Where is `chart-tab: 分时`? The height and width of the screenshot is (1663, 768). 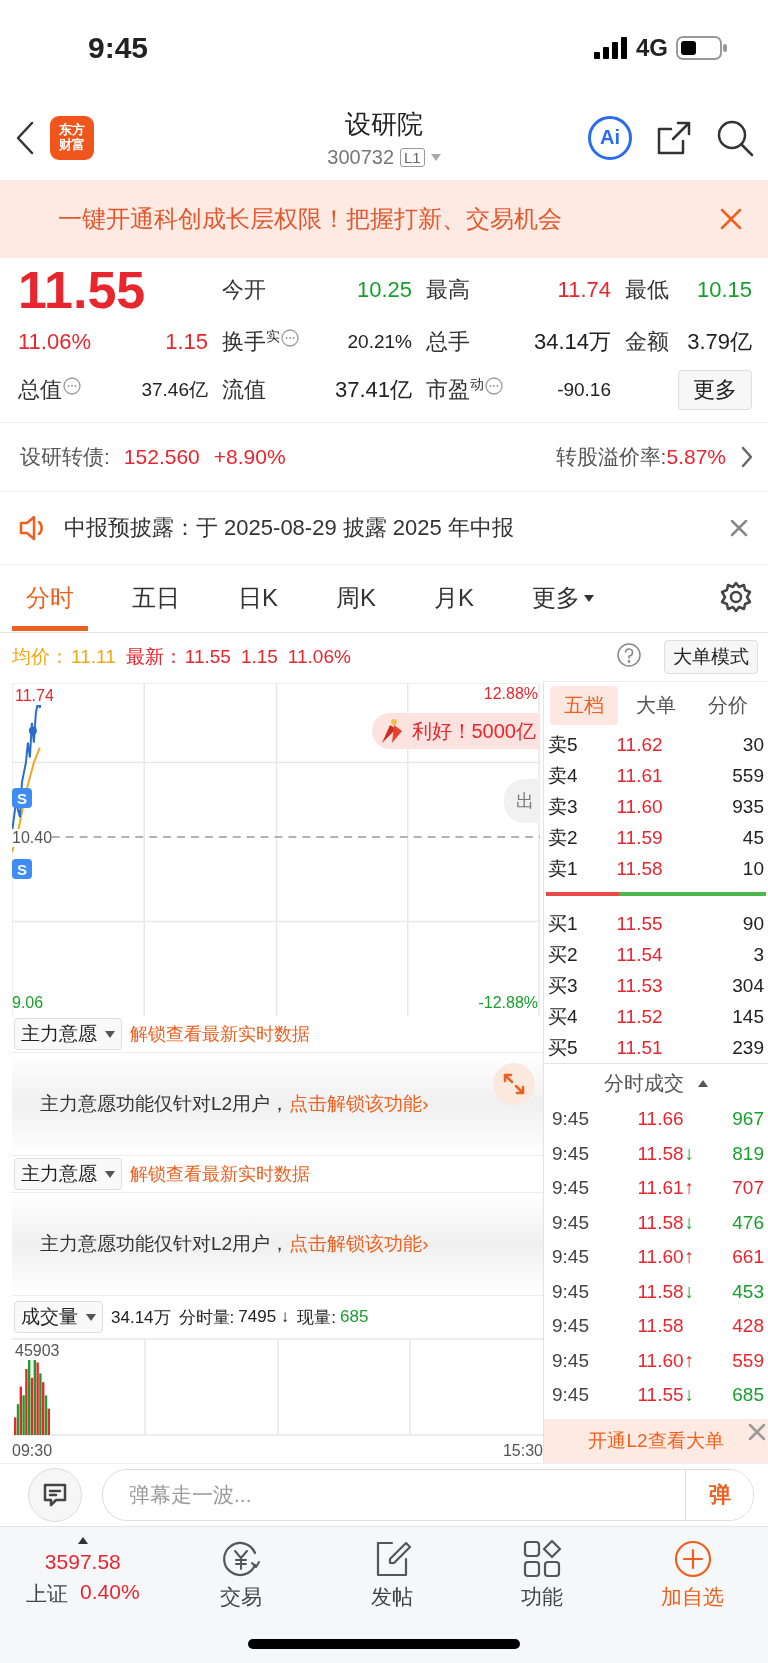
chart-tab: 分时 is located at coordinates (50, 598).